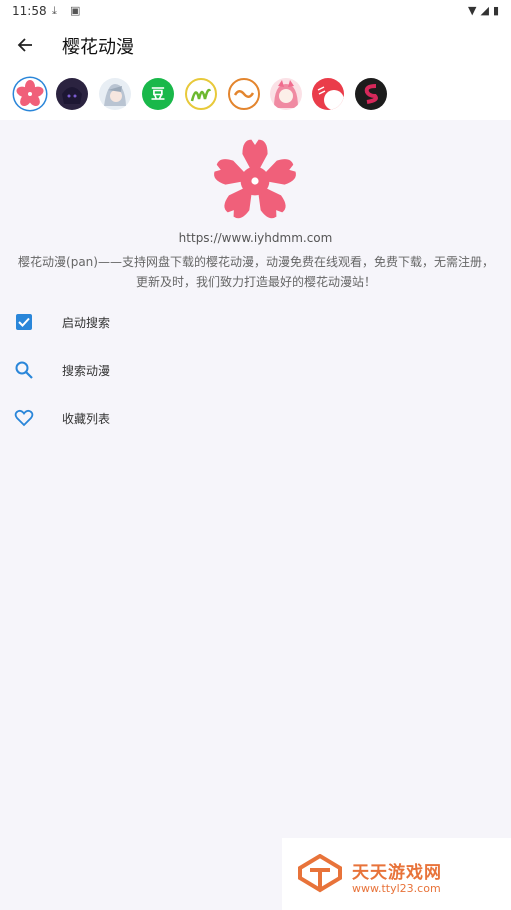 This screenshot has width=511, height=910. What do you see at coordinates (244, 94) in the screenshot?
I see `wave-logo-source-icon` at bounding box center [244, 94].